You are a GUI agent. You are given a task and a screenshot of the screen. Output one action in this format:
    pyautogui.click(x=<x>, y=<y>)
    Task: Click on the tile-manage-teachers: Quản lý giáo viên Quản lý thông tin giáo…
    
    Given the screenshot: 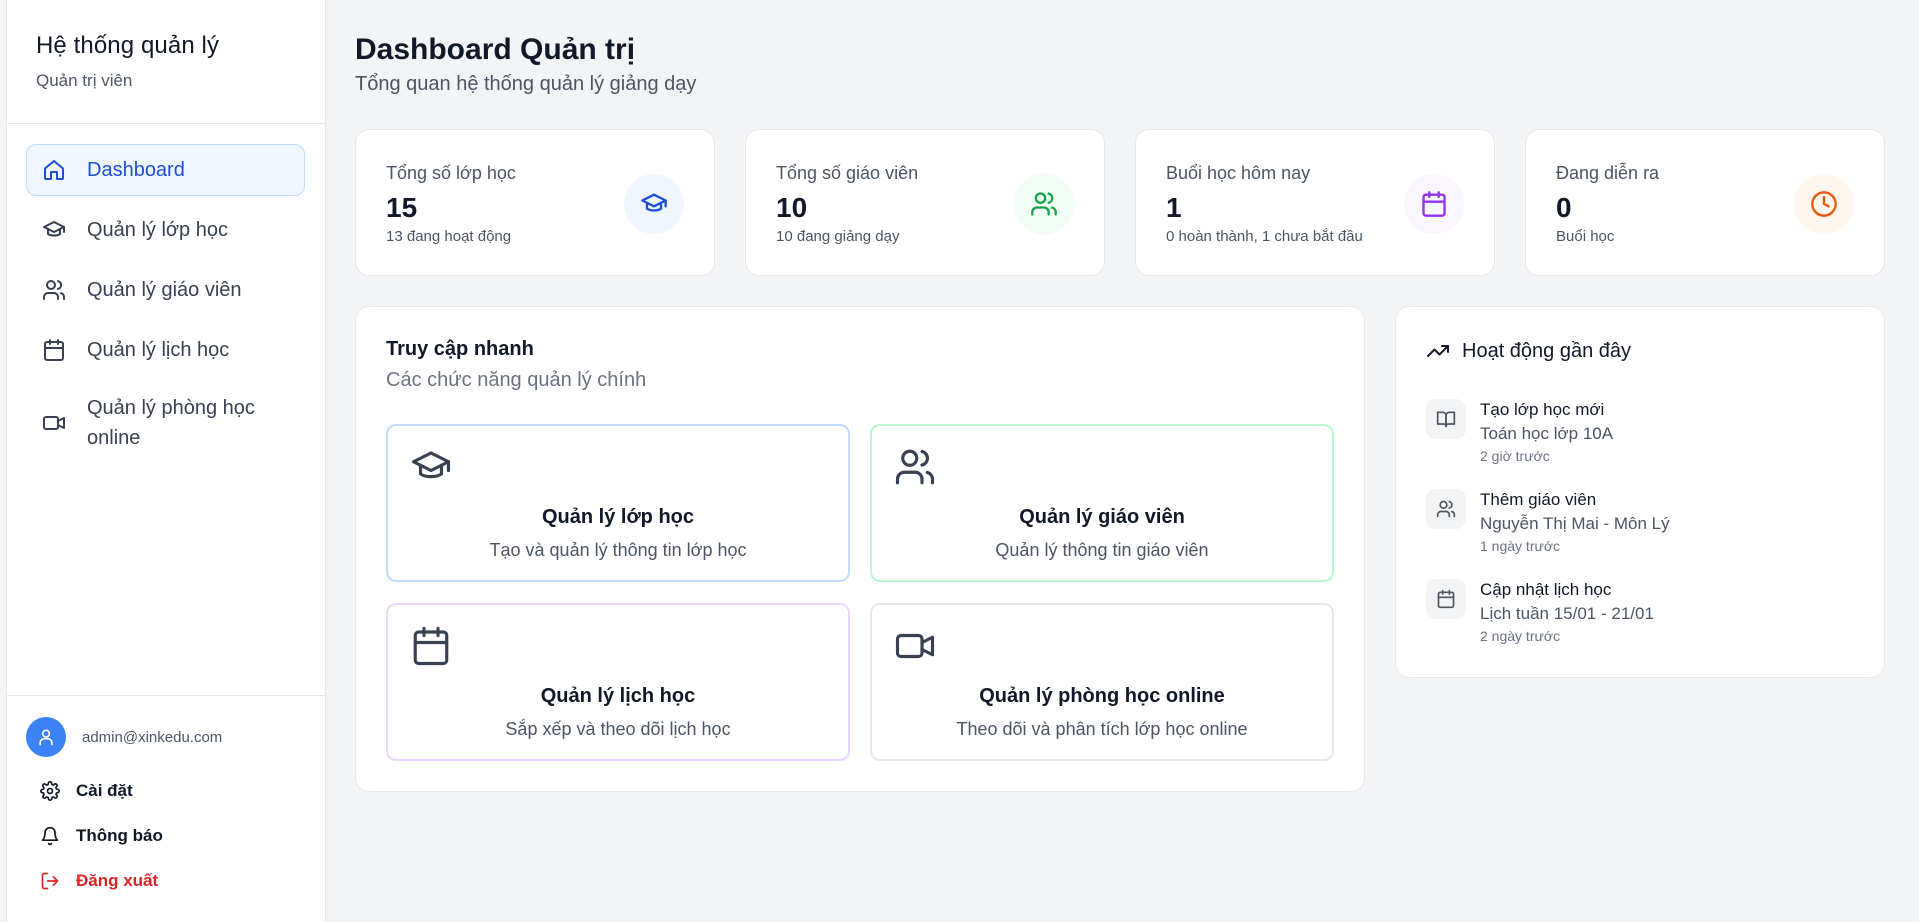 What is the action you would take?
    pyautogui.click(x=1102, y=503)
    